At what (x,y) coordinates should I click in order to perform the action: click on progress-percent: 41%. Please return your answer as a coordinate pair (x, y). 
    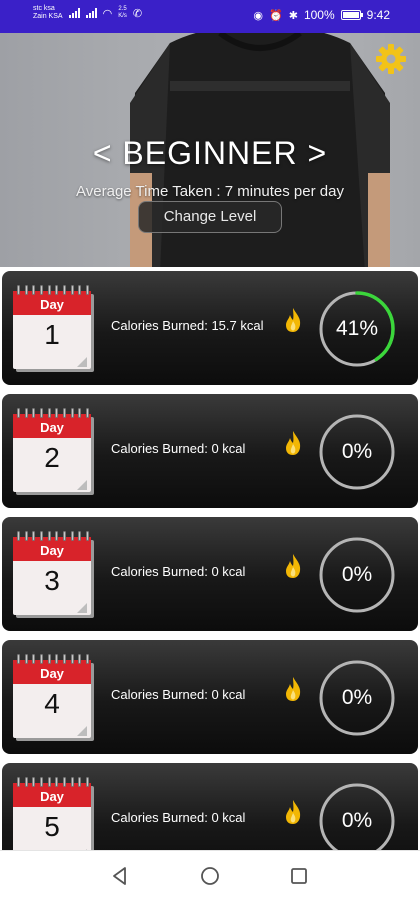
    Looking at the image, I should click on (357, 328).